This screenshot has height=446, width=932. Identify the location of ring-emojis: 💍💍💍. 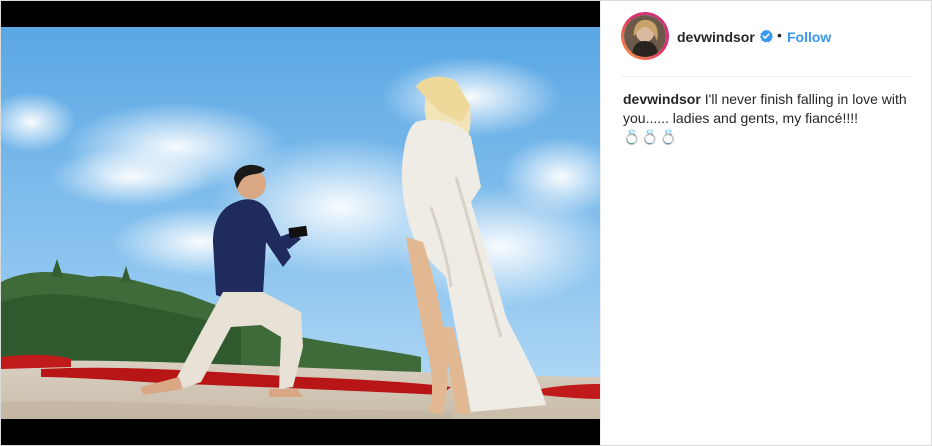
(651, 137).